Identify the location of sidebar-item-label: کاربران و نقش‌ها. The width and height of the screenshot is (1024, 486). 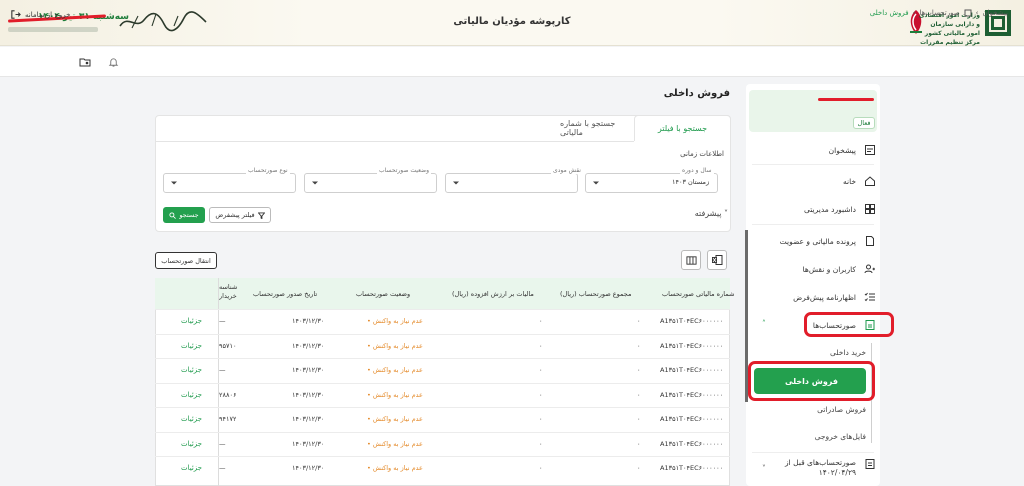
(829, 269).